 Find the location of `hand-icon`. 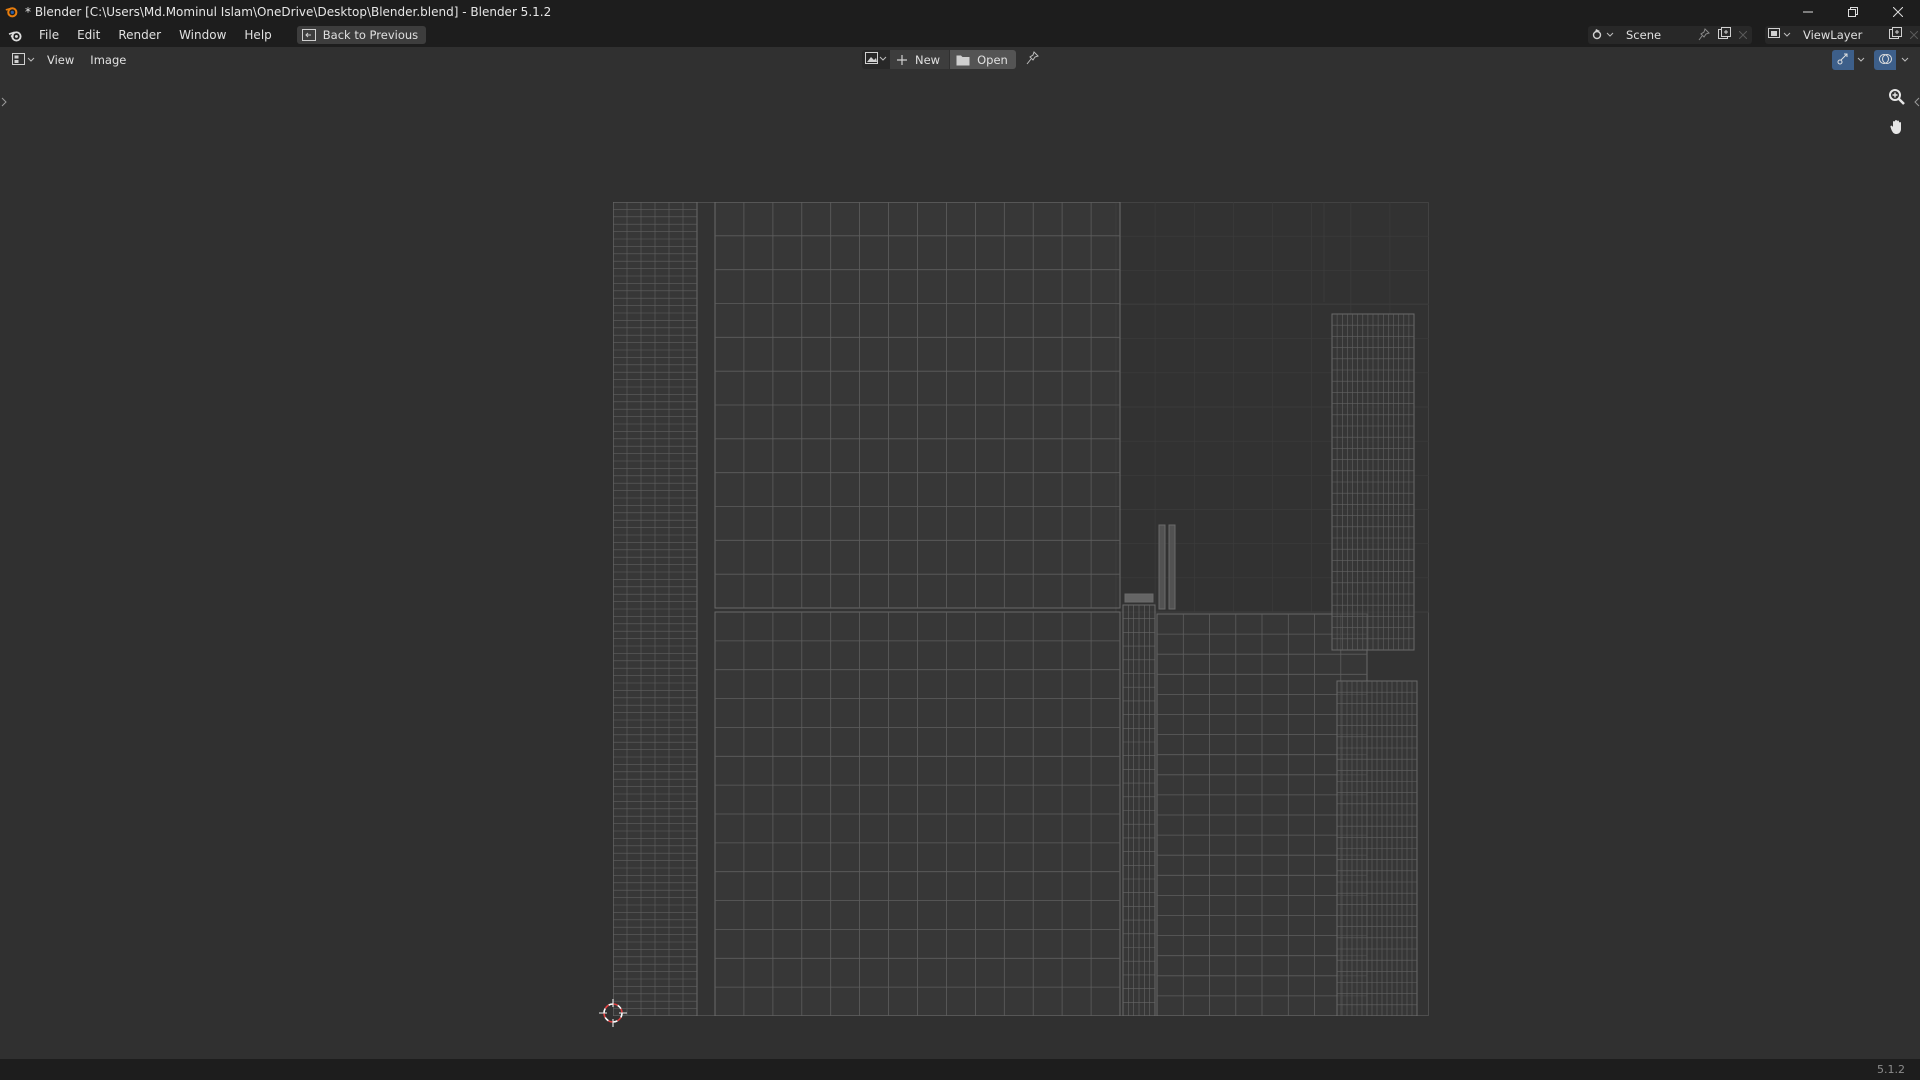

hand-icon is located at coordinates (1897, 128).